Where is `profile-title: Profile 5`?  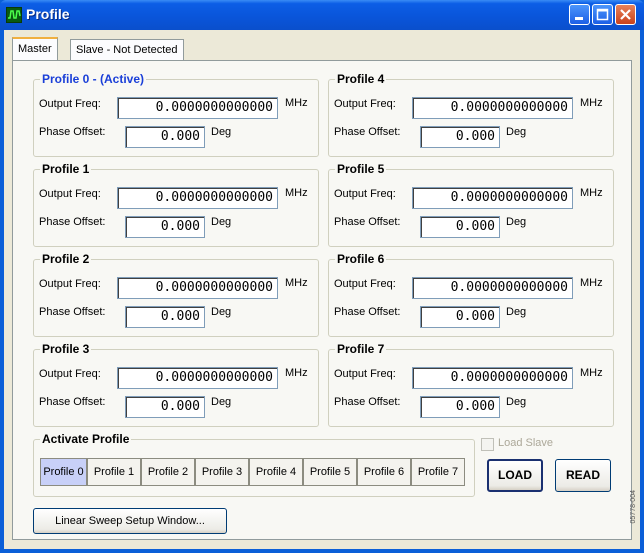 profile-title: Profile 5 is located at coordinates (361, 169).